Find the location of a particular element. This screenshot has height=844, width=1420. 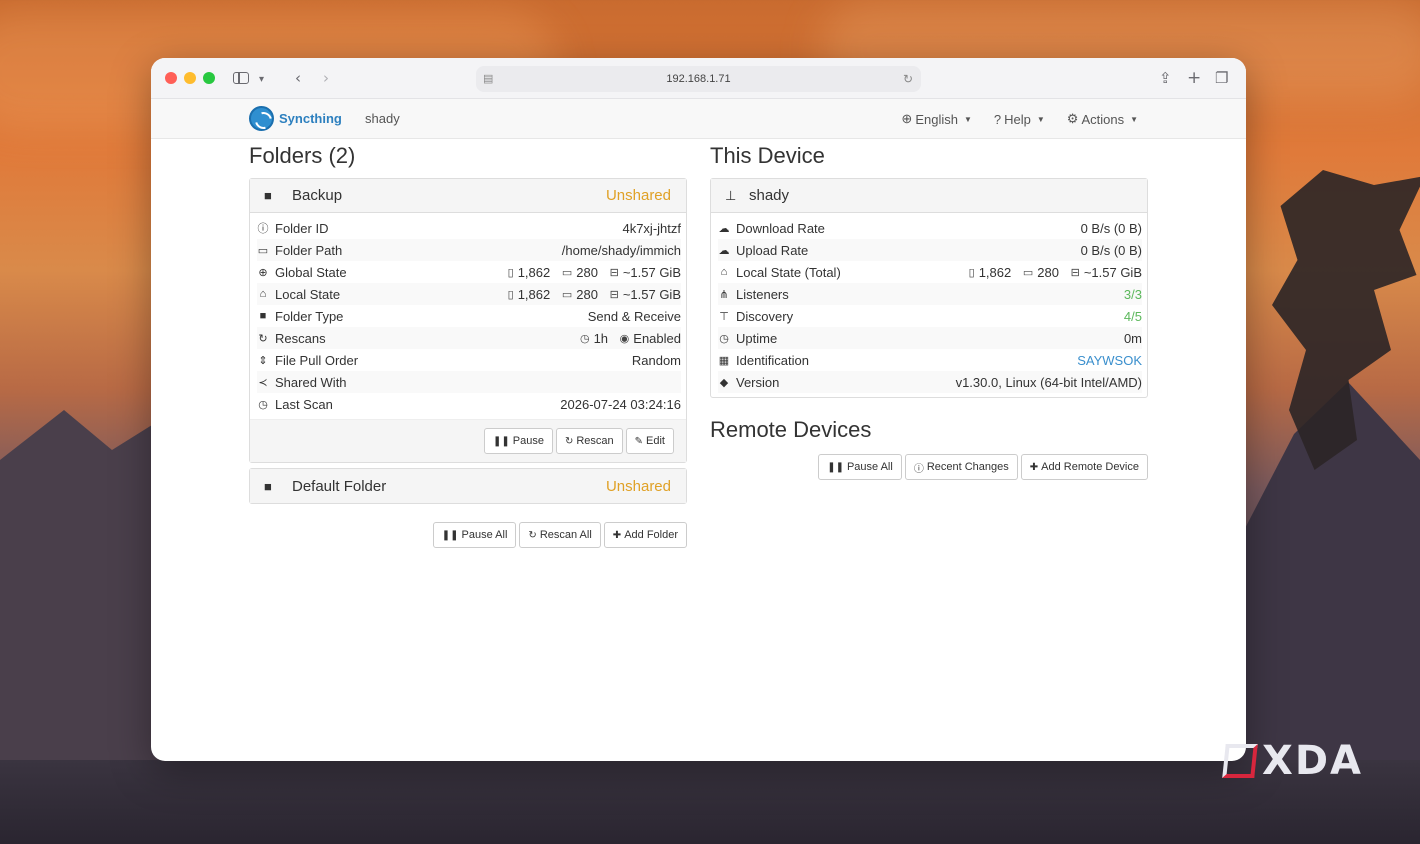

pause-folder-button: ❚❚ Pause is located at coordinates (518, 441).